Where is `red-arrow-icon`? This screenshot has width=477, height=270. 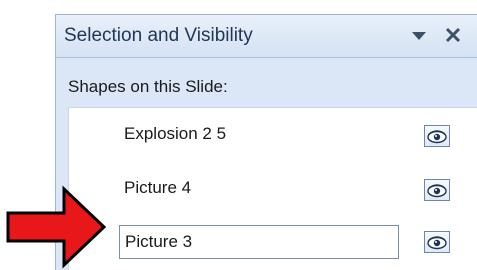
red-arrow-icon is located at coordinates (56, 227).